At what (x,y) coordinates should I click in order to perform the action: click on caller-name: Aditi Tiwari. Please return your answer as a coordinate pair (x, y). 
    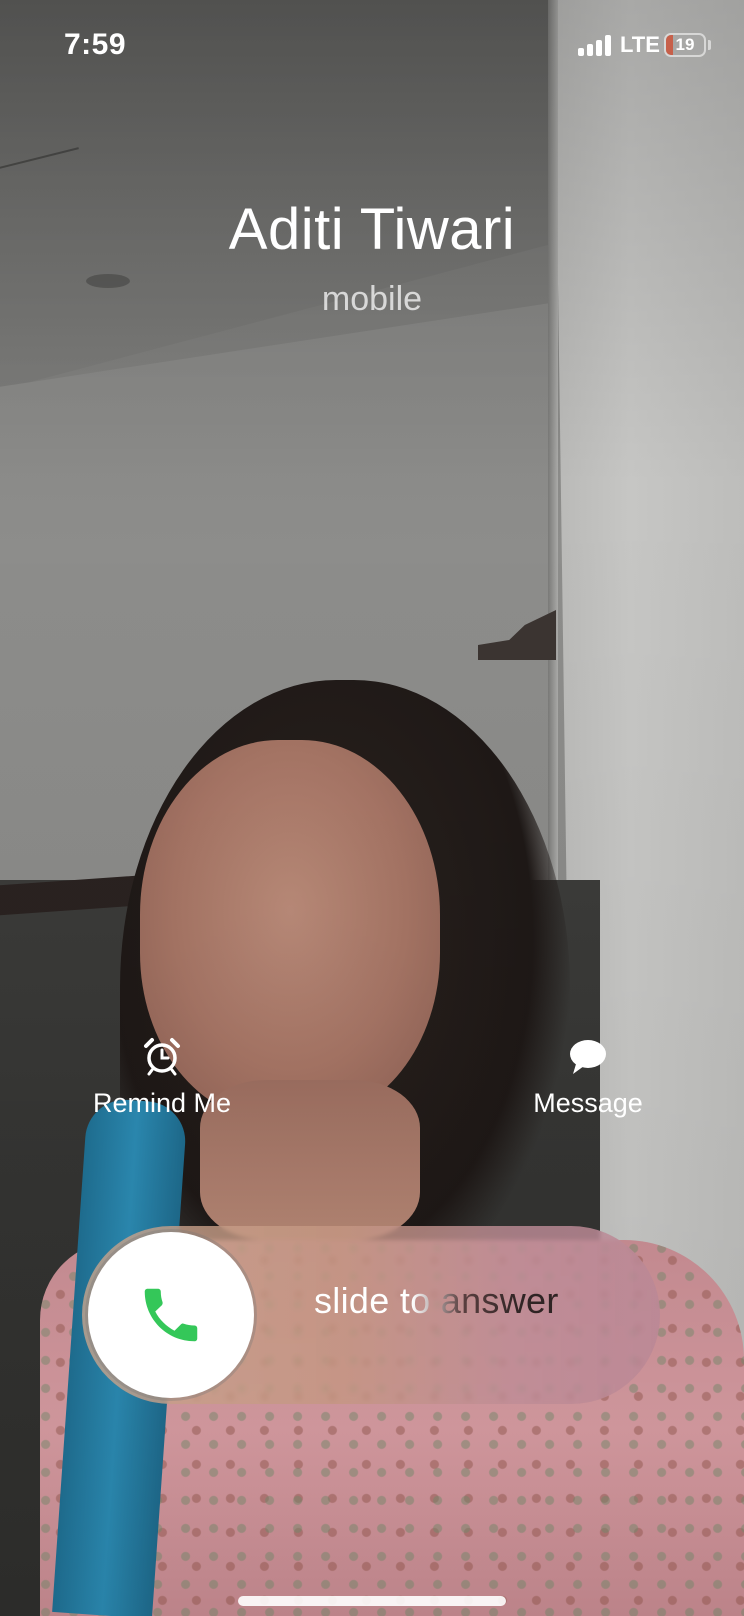
    Looking at the image, I should click on (372, 229).